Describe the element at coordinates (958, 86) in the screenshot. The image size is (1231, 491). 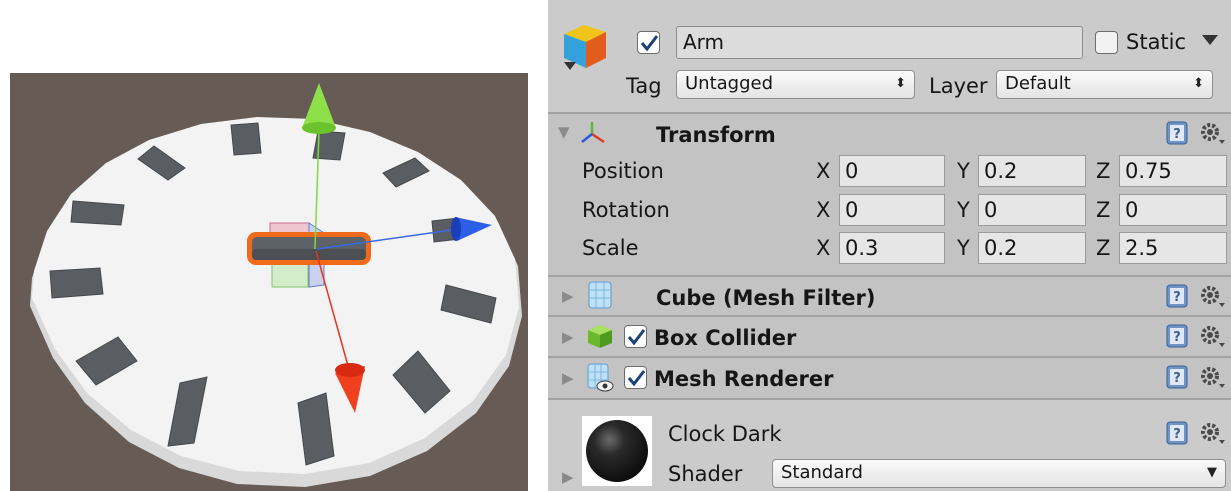
I see `layer-label: Layer` at that location.